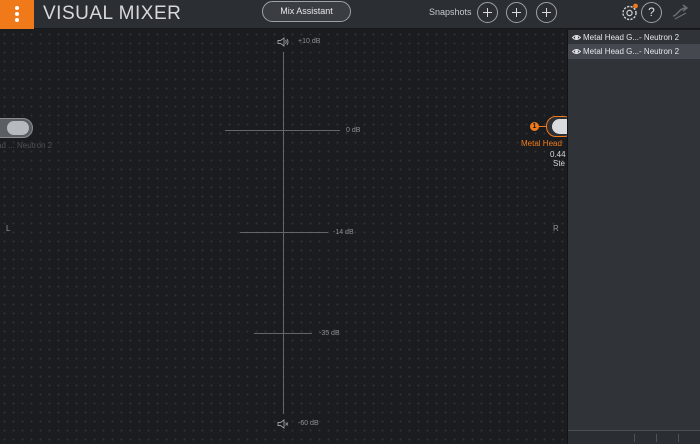  Describe the element at coordinates (559, 163) in the screenshot. I see `track-node-right-mode: Ste` at that location.